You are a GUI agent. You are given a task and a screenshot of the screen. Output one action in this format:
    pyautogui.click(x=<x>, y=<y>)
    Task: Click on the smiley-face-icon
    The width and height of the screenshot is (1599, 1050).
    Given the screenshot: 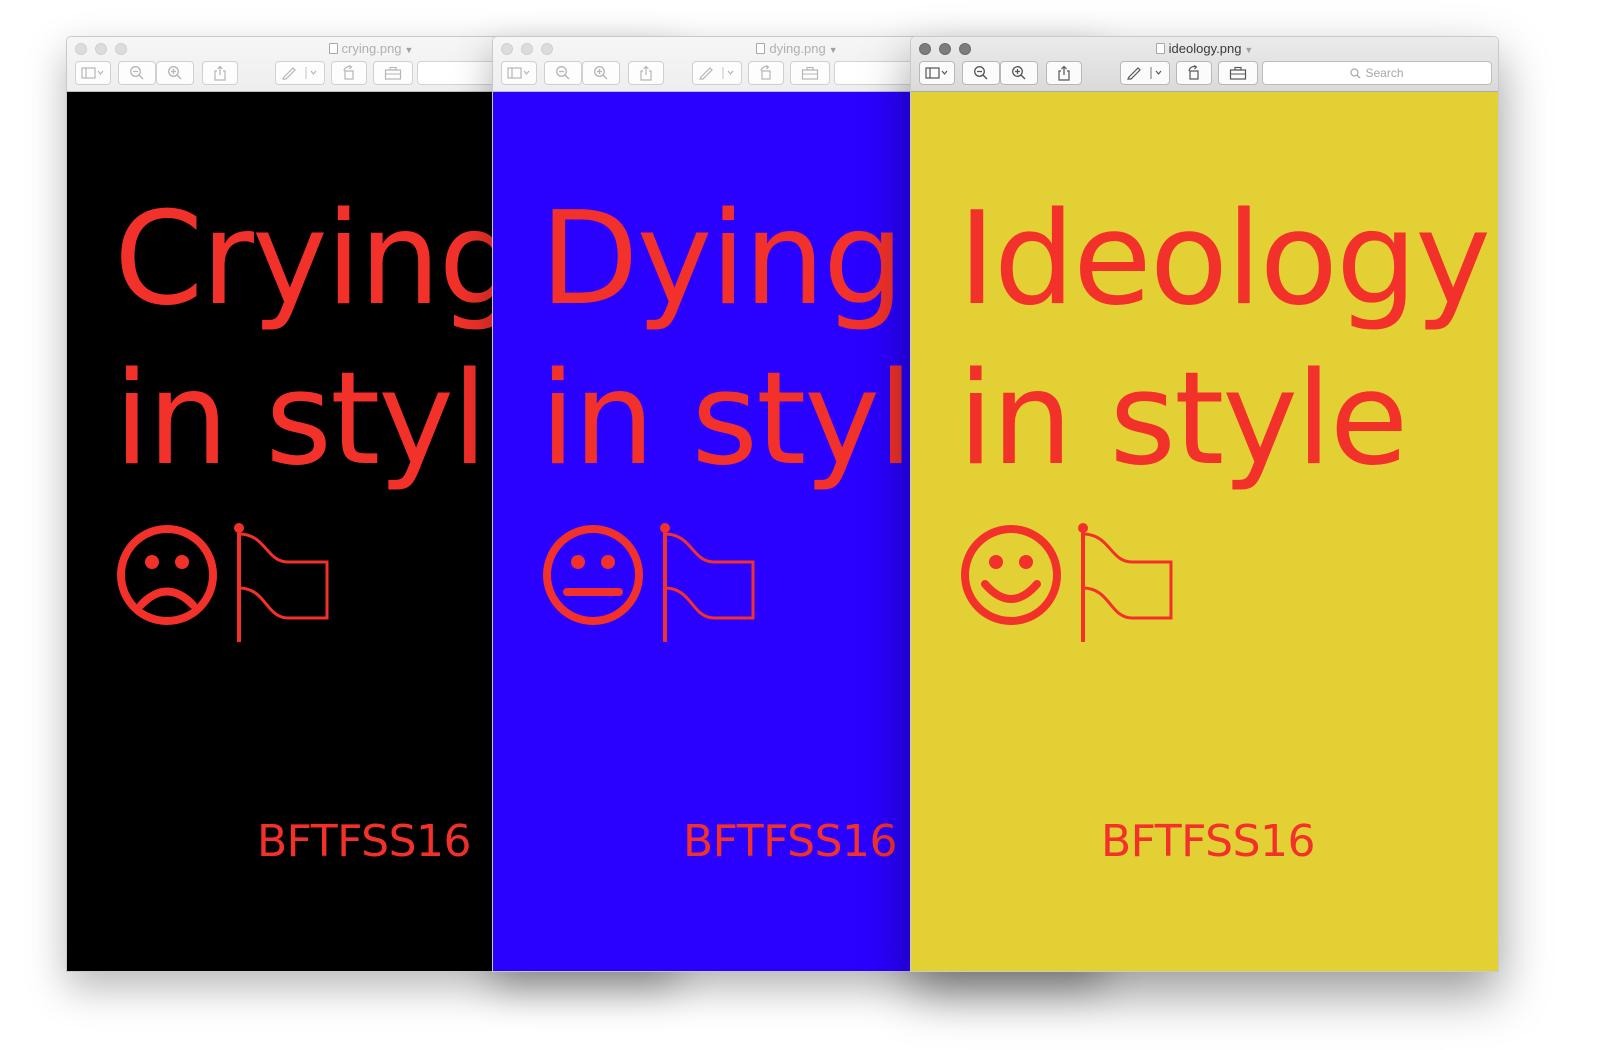 What is the action you would take?
    pyautogui.click(x=1011, y=575)
    